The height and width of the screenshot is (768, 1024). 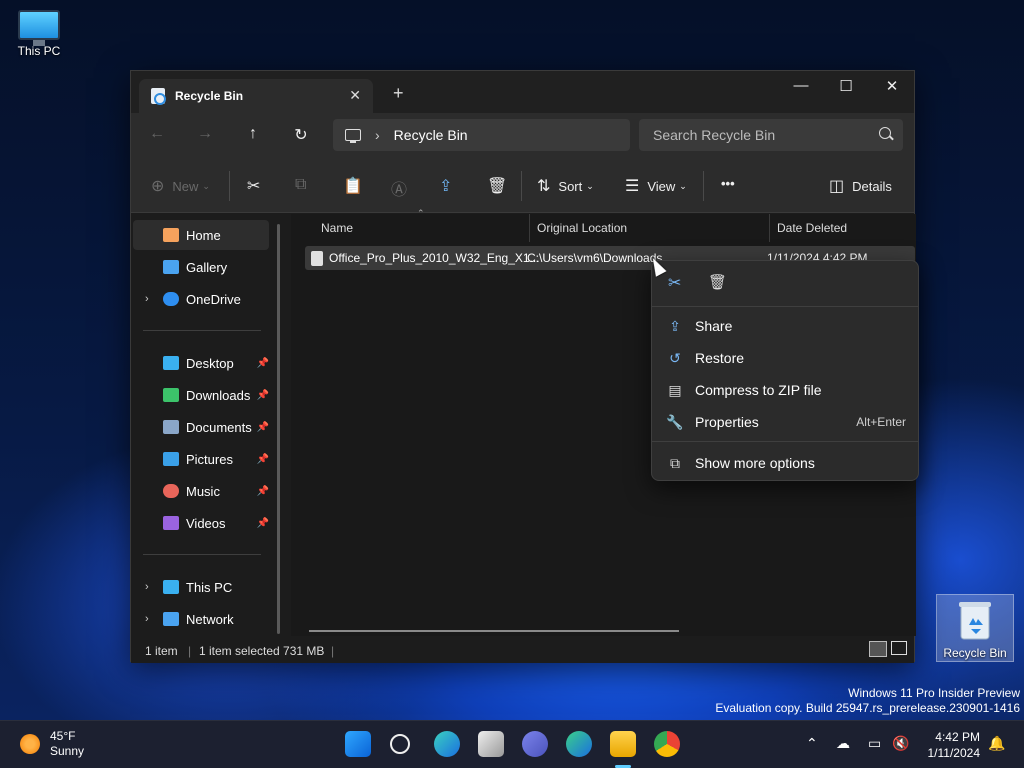 I want to click on delete-button: 🗑, so click(x=501, y=186).